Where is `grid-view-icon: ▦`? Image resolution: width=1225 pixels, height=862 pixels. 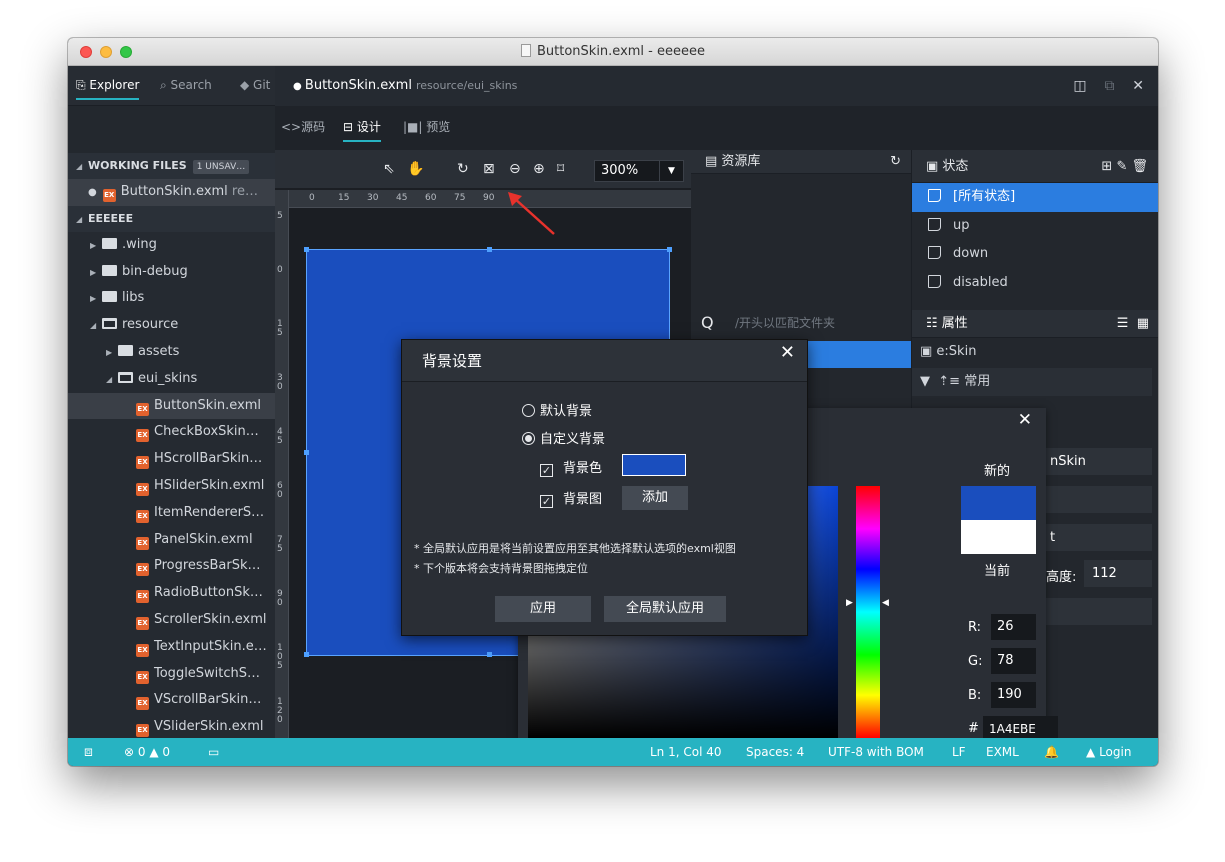 grid-view-icon: ▦ is located at coordinates (1143, 323).